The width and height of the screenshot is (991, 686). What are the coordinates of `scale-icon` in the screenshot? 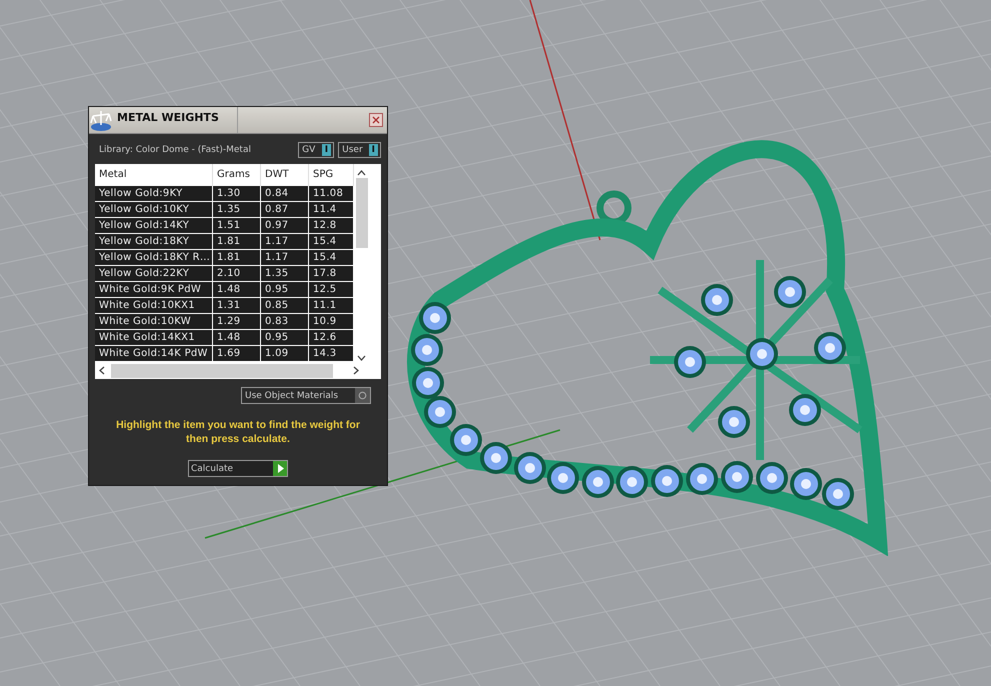 It's located at (101, 120).